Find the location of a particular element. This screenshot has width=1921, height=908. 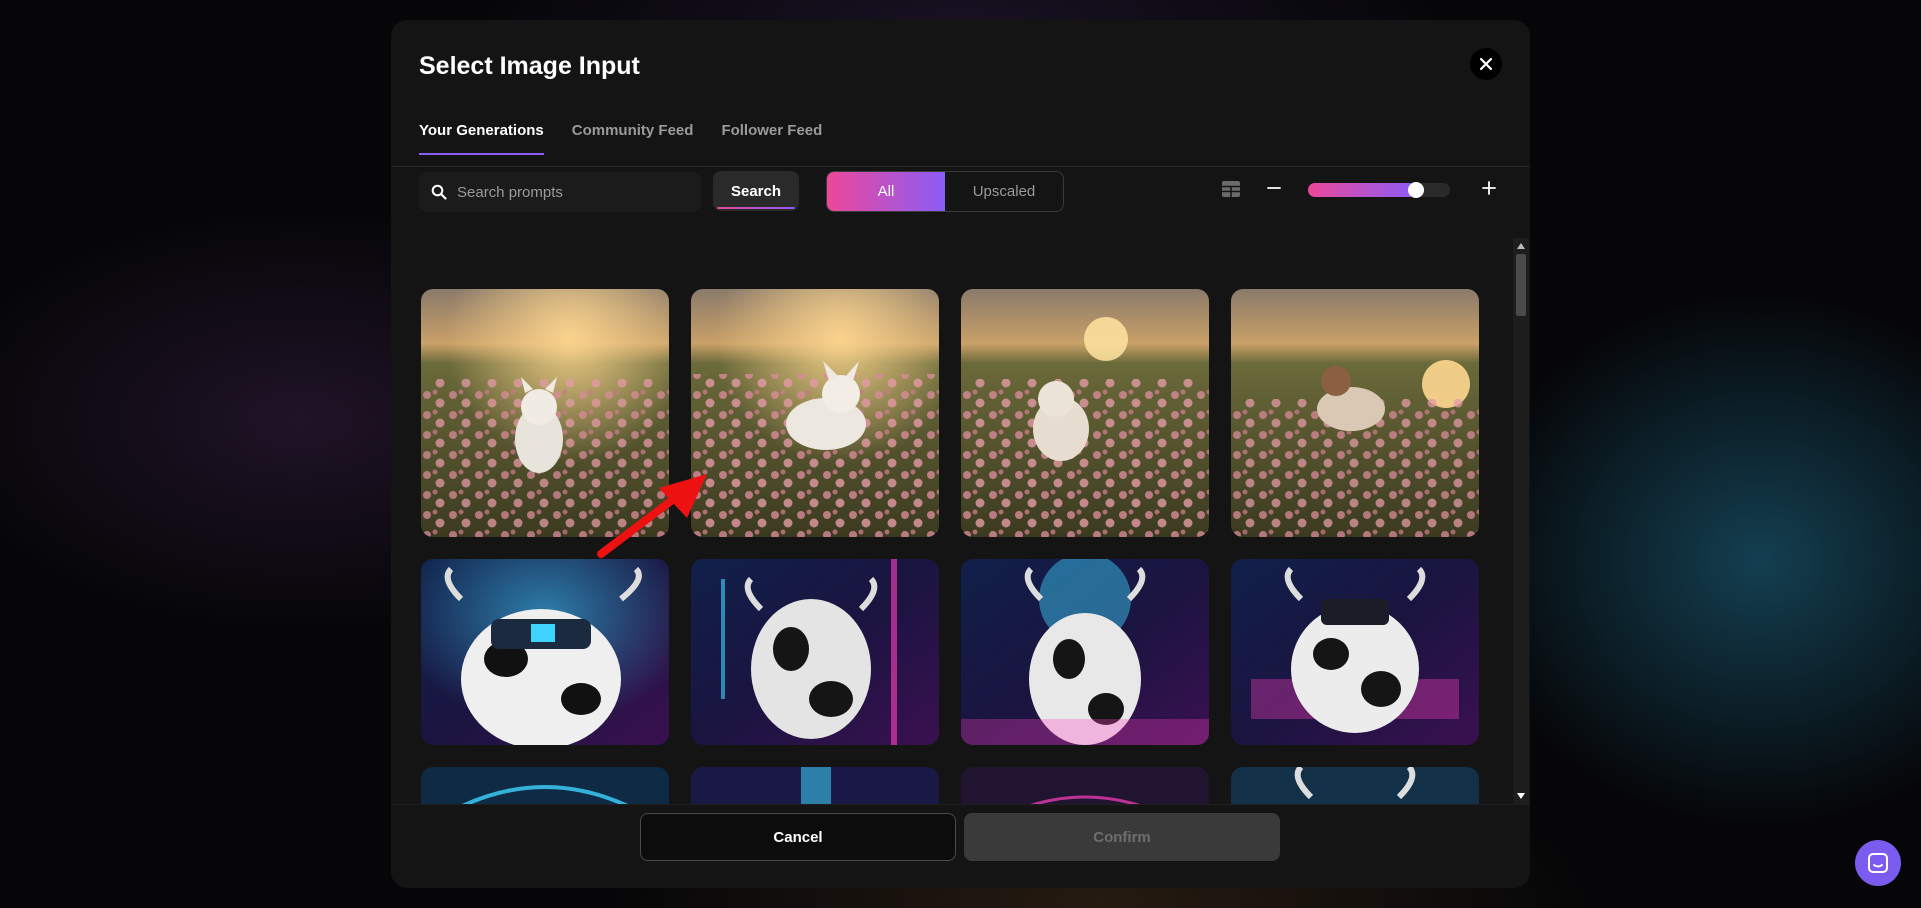

modal-title: Select Image Input is located at coordinates (529, 66).